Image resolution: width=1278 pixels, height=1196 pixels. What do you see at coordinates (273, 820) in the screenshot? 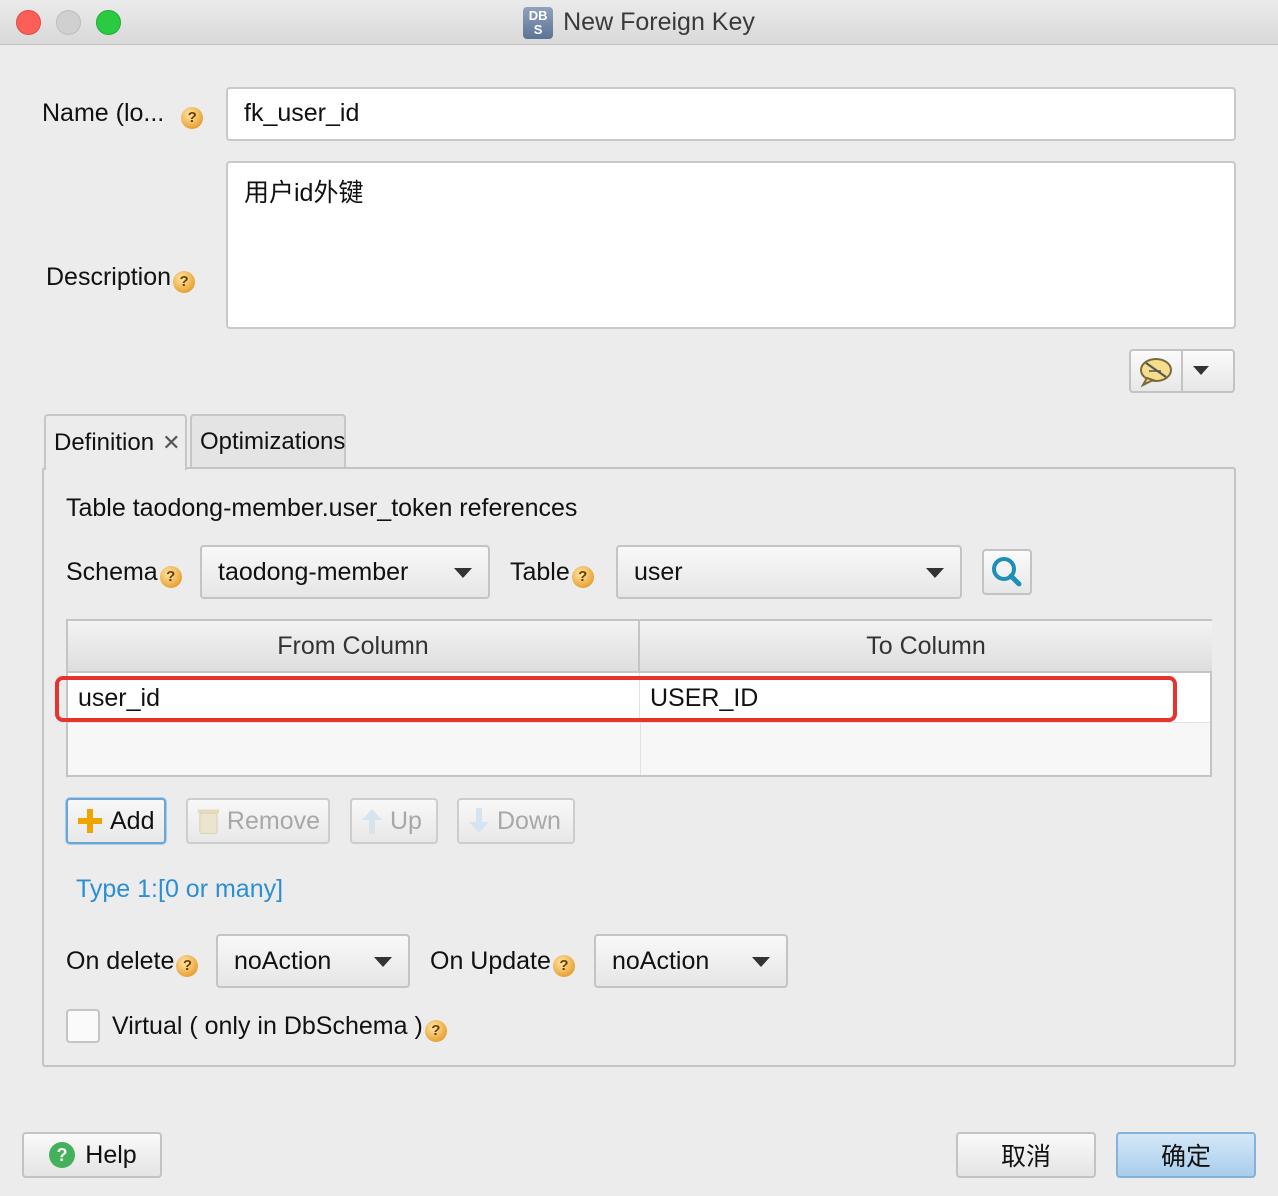
I see `remove-button-label: Remove` at bounding box center [273, 820].